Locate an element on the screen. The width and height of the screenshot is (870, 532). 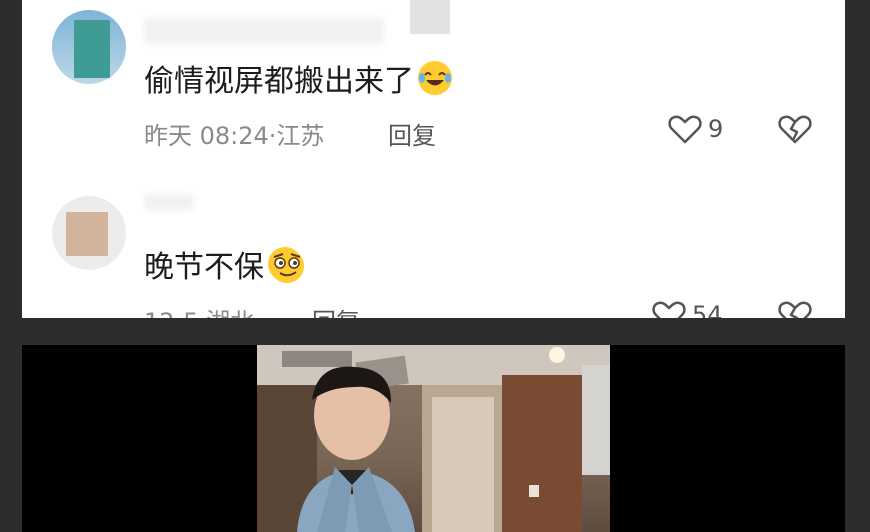
comment-meta: 昨天 08:24·江苏 is located at coordinates (234, 133).